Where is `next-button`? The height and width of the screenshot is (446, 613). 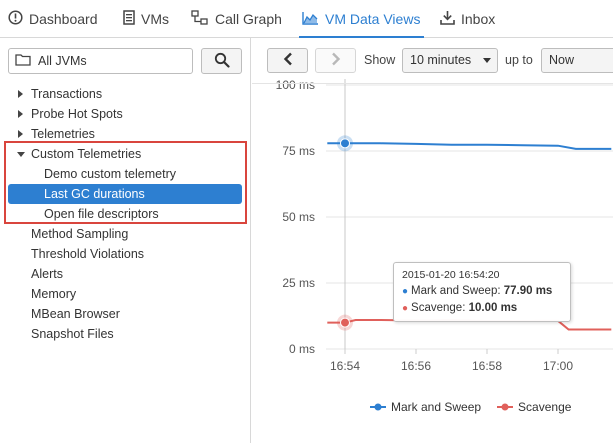
next-button is located at coordinates (335, 60).